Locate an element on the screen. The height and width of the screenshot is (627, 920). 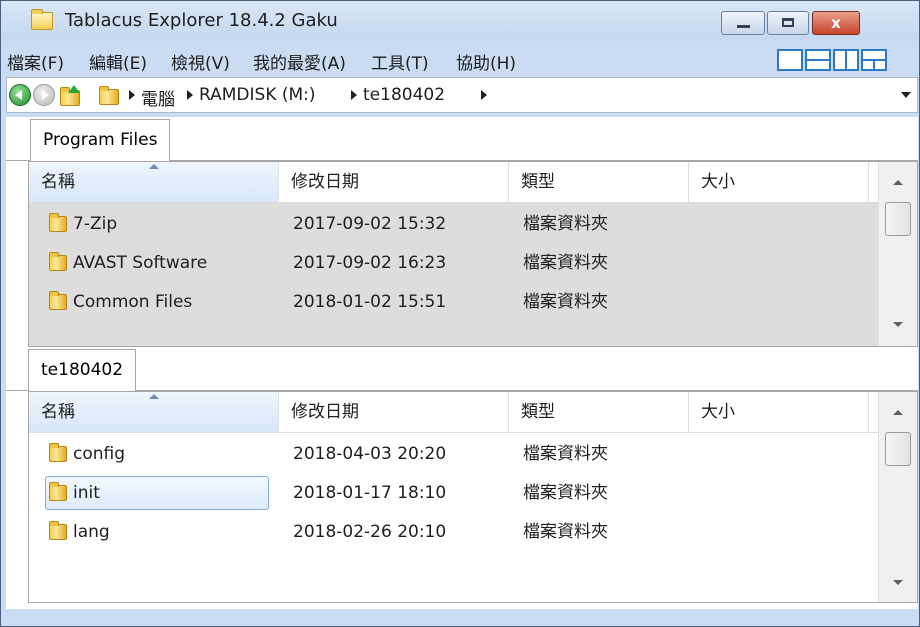
item-name: init is located at coordinates (86, 493).